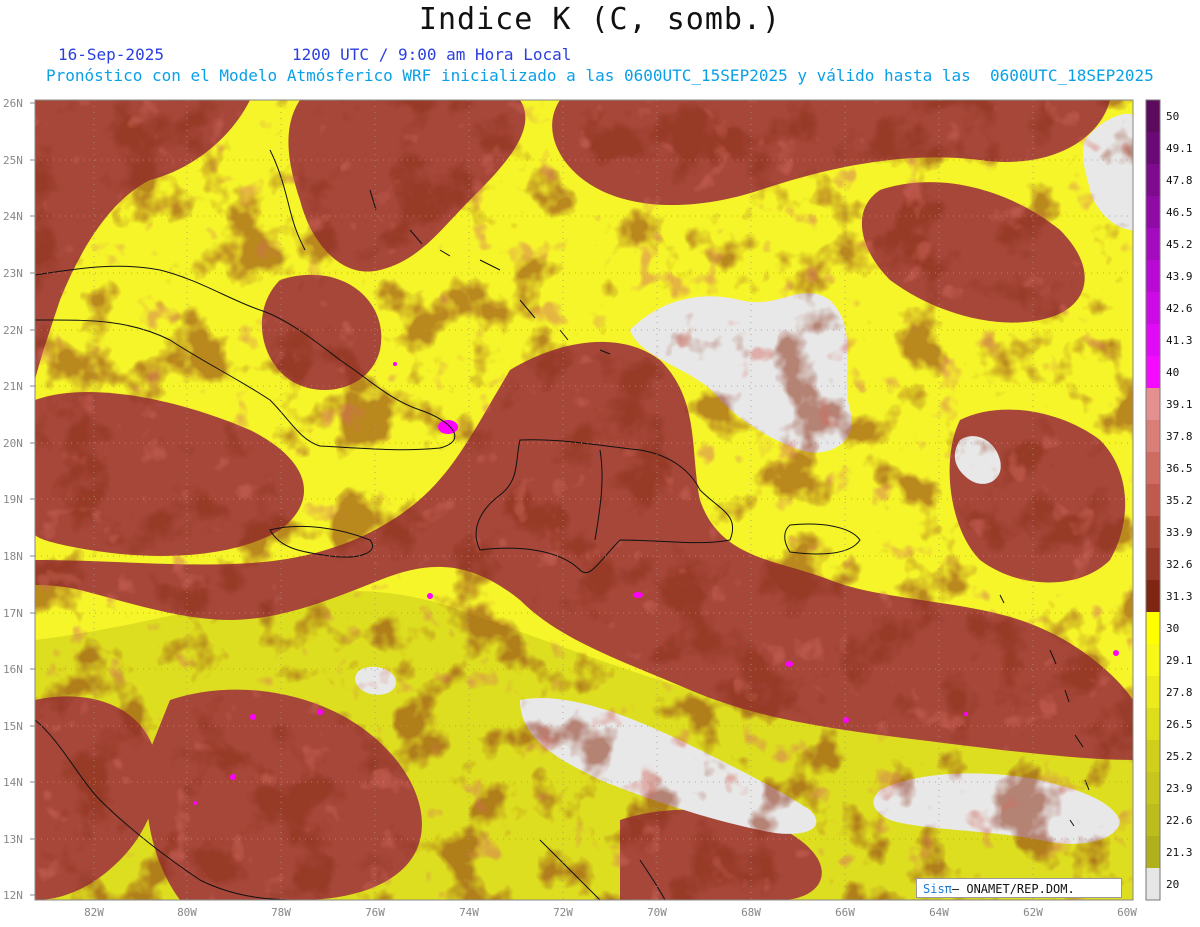 The height and width of the screenshot is (927, 1200). What do you see at coordinates (751, 912) in the screenshot?
I see `lon-label: 68W` at bounding box center [751, 912].